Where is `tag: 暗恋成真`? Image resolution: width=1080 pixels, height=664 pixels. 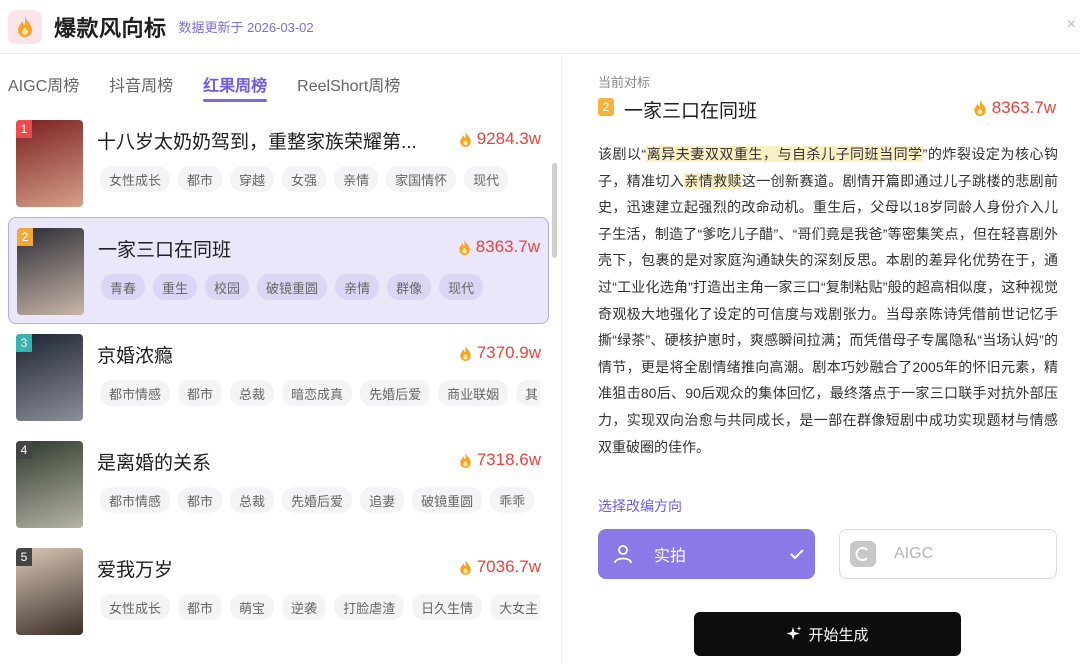 tag: 暗恋成真 is located at coordinates (317, 393).